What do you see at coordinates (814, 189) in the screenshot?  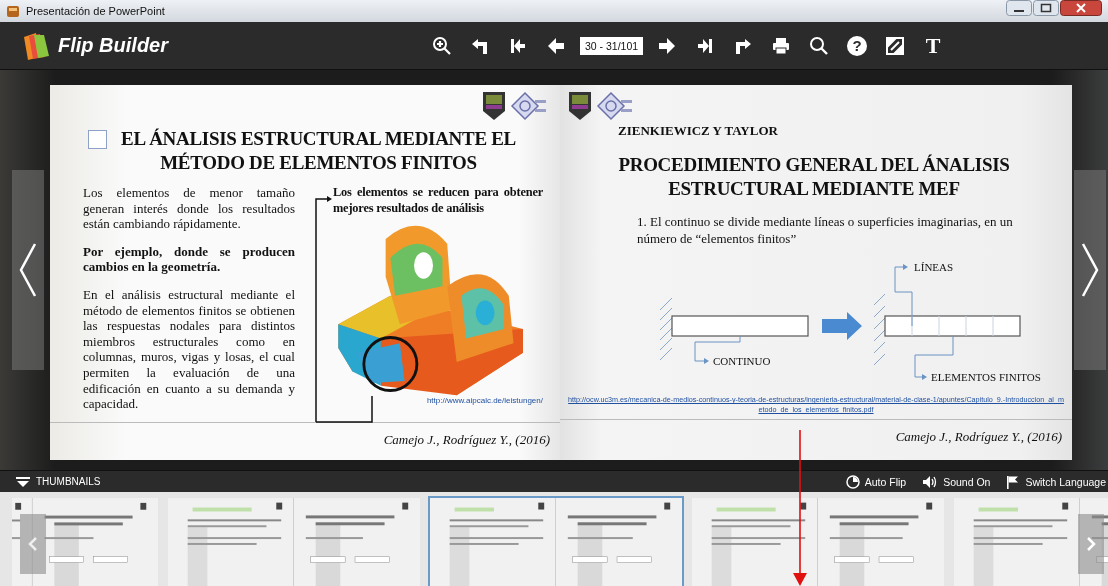 I see `slide-title: ESTRUCTURAL MEDIANTE MEF` at bounding box center [814, 189].